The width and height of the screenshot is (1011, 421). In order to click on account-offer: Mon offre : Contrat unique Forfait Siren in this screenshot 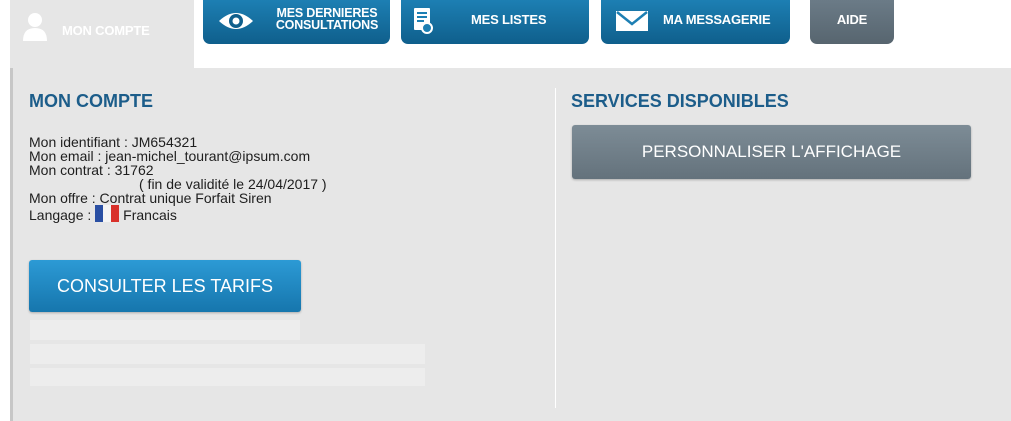, I will do `click(150, 198)`.